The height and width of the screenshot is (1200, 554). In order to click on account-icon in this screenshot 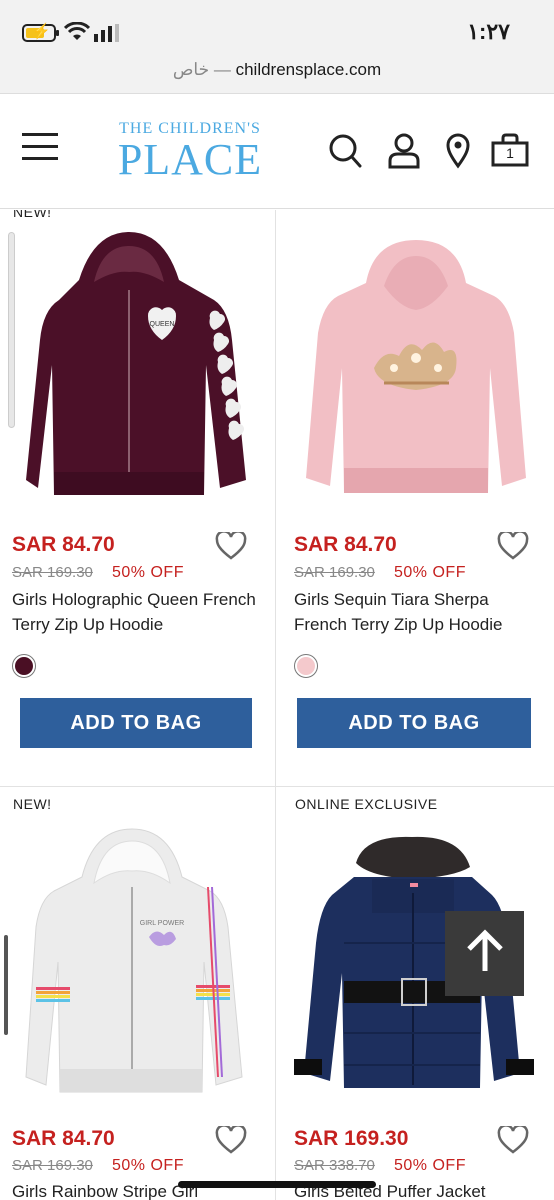, I will do `click(404, 151)`.